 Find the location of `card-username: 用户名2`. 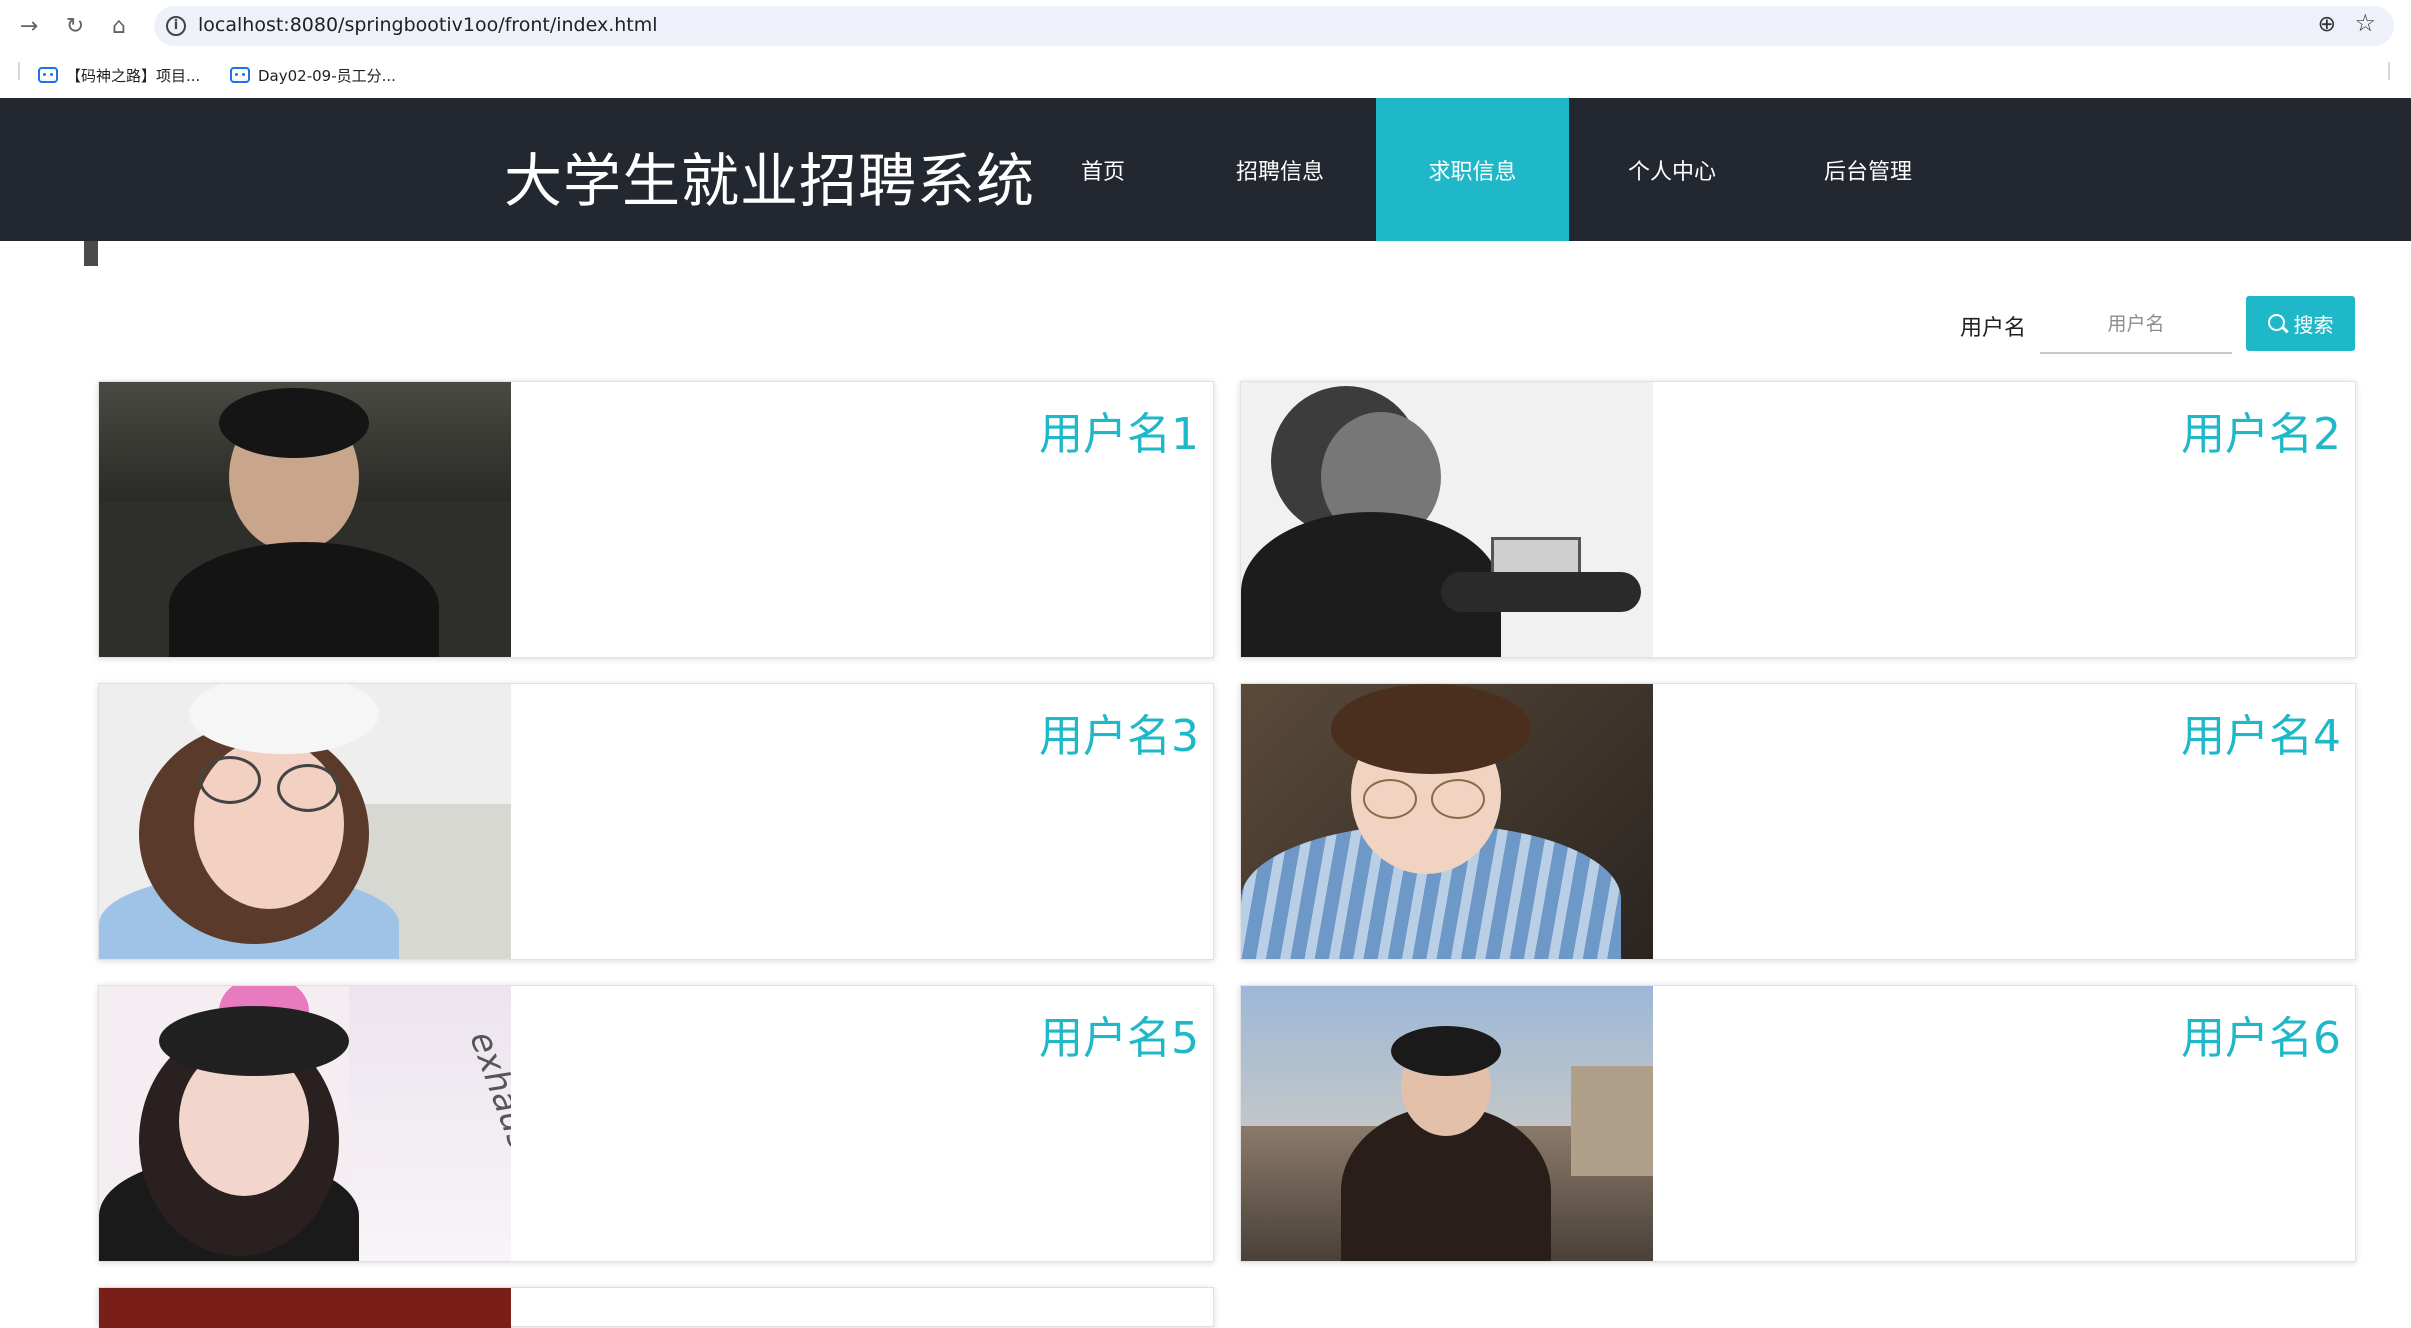

card-username: 用户名2 is located at coordinates (2261, 430).